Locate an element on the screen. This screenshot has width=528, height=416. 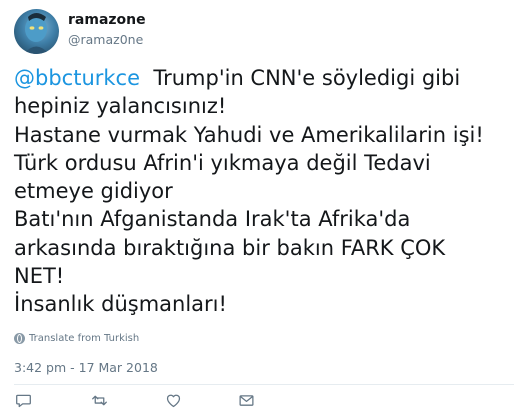
translate-link: Translate from Turkish is located at coordinates (76, 338).